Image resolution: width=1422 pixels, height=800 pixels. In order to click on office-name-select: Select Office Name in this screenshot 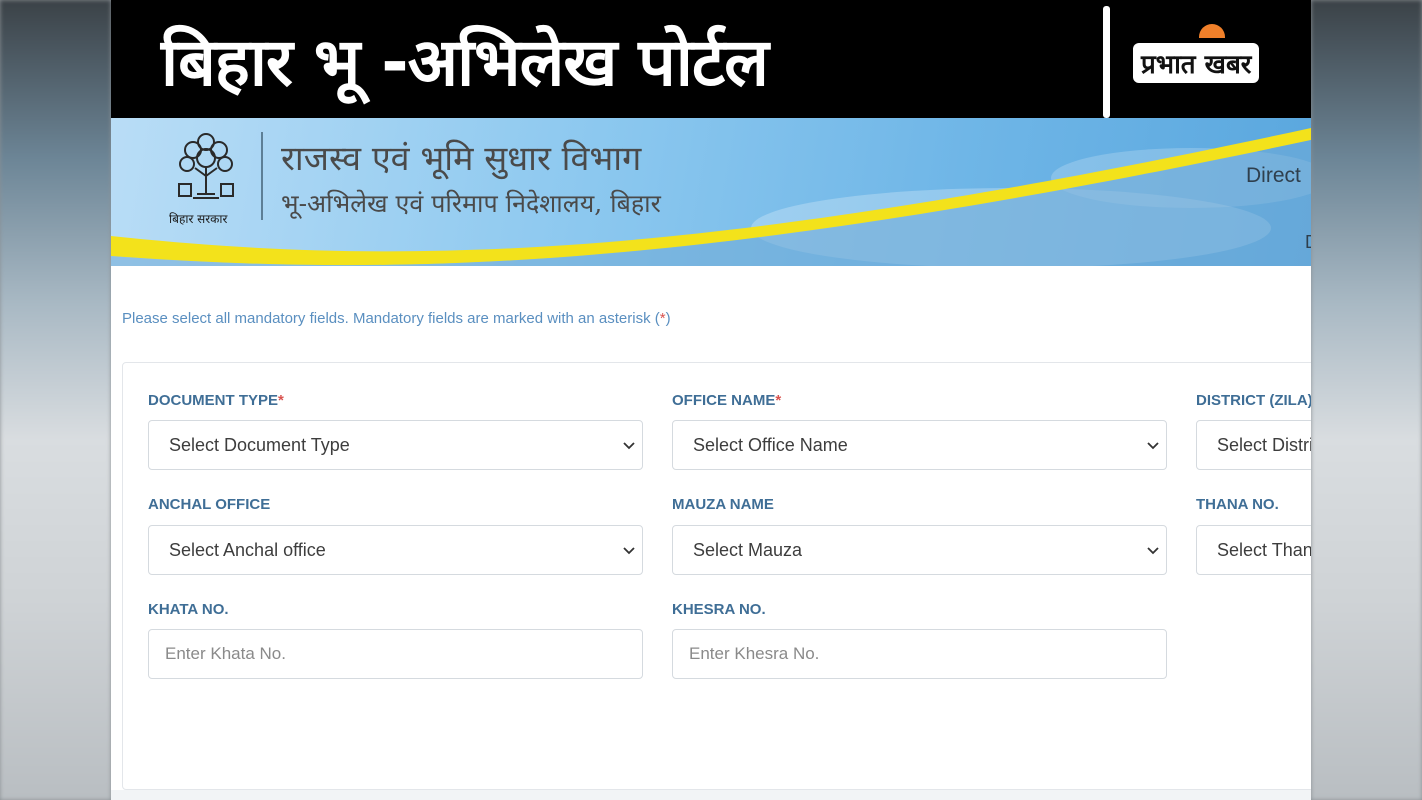, I will do `click(919, 445)`.